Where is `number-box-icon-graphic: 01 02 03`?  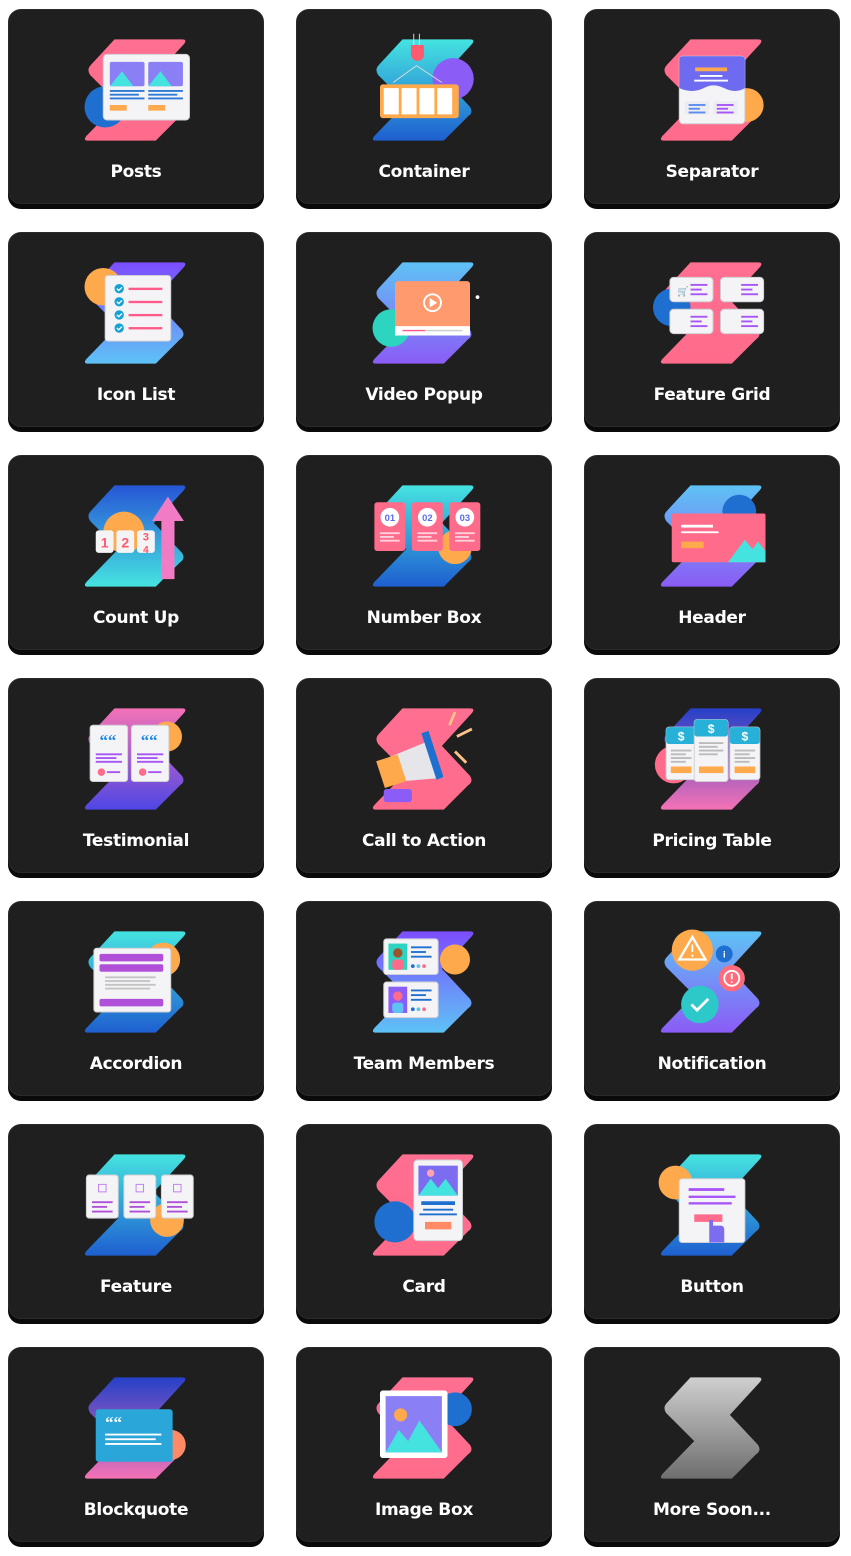 number-box-icon-graphic: 01 02 03 is located at coordinates (426, 536).